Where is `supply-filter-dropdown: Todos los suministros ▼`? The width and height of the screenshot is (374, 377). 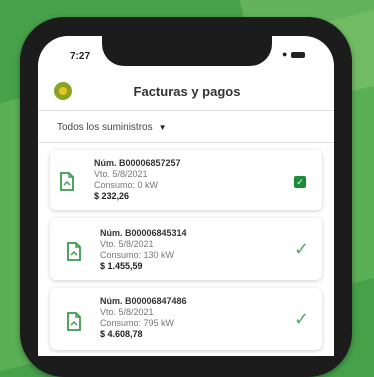
supply-filter-dropdown: Todos los suministros ▼ is located at coordinates (112, 127).